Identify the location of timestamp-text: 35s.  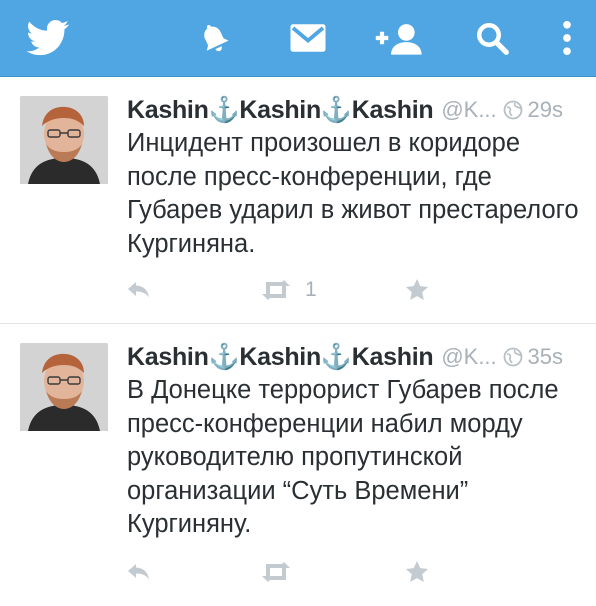
(545, 356).